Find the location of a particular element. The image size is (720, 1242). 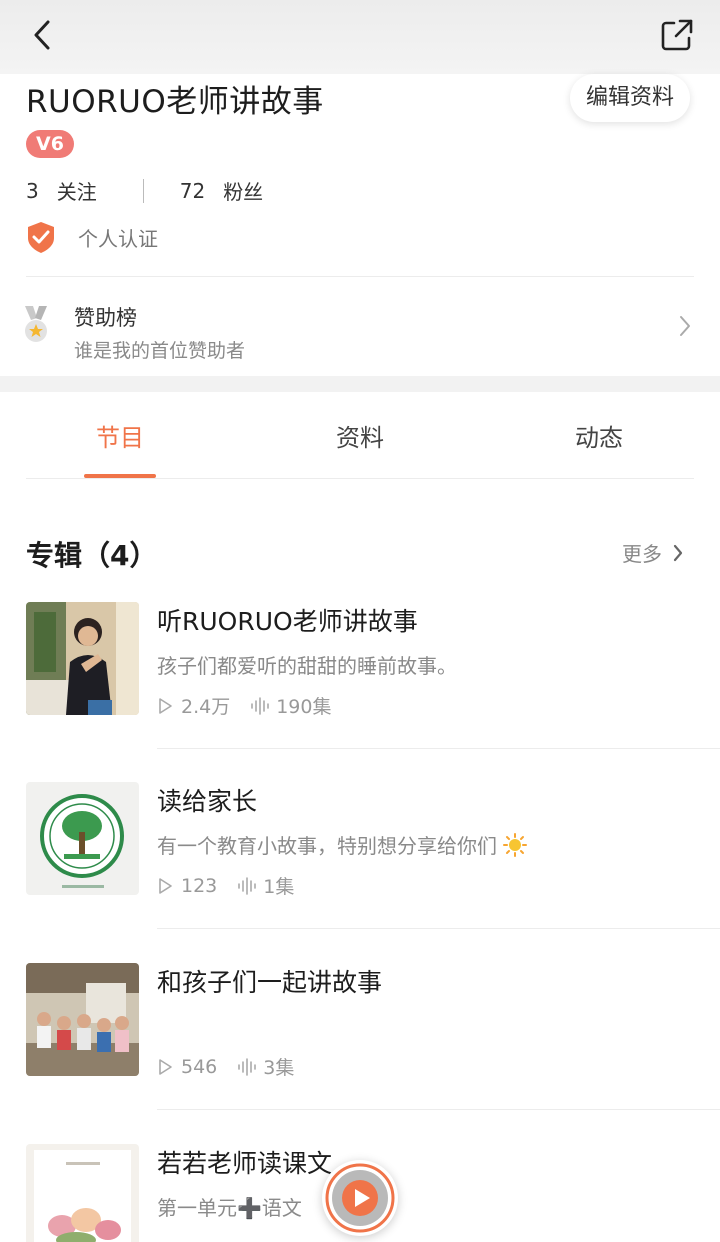

tabs-divider is located at coordinates (360, 478).